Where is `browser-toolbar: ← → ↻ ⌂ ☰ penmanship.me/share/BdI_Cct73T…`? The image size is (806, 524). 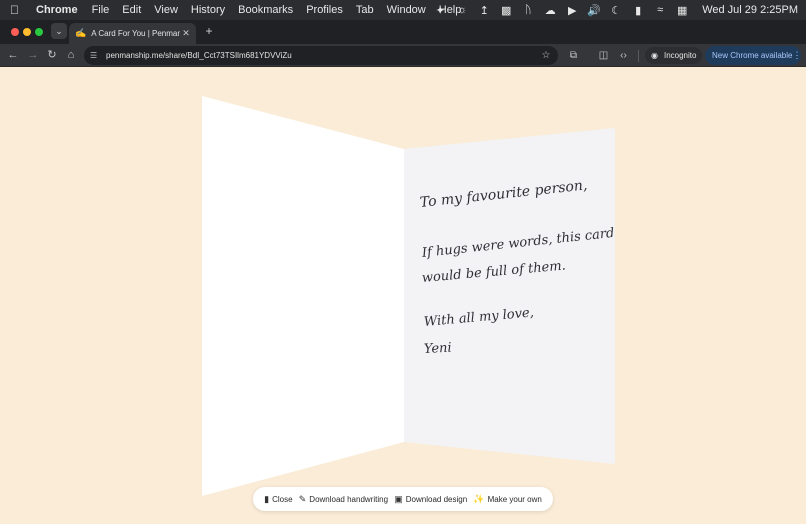
browser-toolbar: ← → ↻ ⌂ ☰ penmanship.me/share/BdI_Cct73T… is located at coordinates (403, 55).